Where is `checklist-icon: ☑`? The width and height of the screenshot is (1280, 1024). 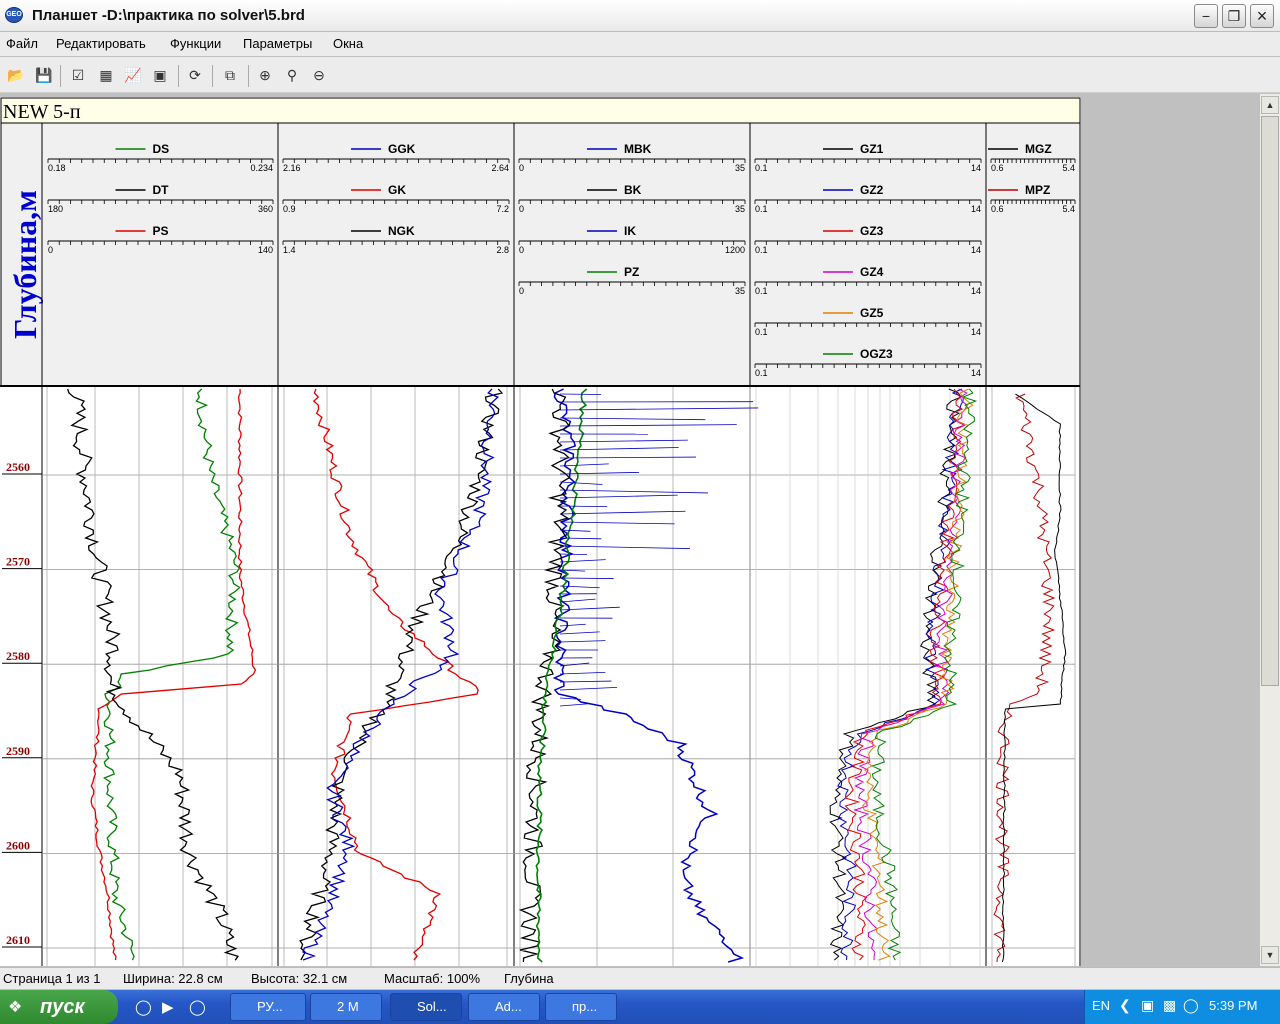
checklist-icon: ☑ is located at coordinates (78, 75).